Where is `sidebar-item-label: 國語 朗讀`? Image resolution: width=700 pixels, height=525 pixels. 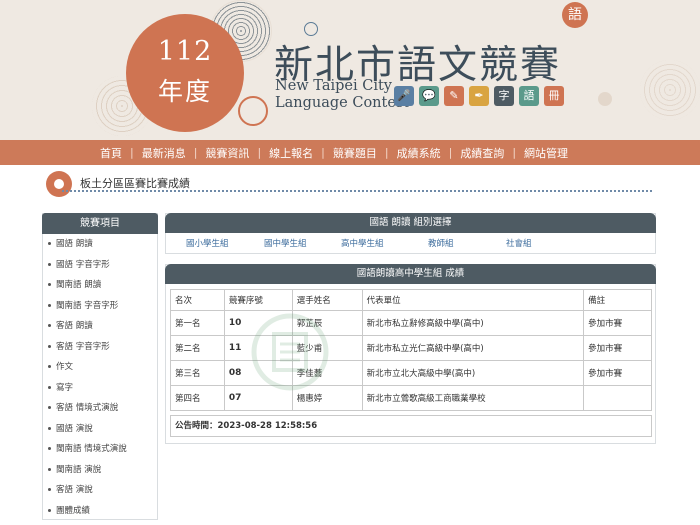
sidebar-item-label: 國語 朗讀 is located at coordinates (74, 244).